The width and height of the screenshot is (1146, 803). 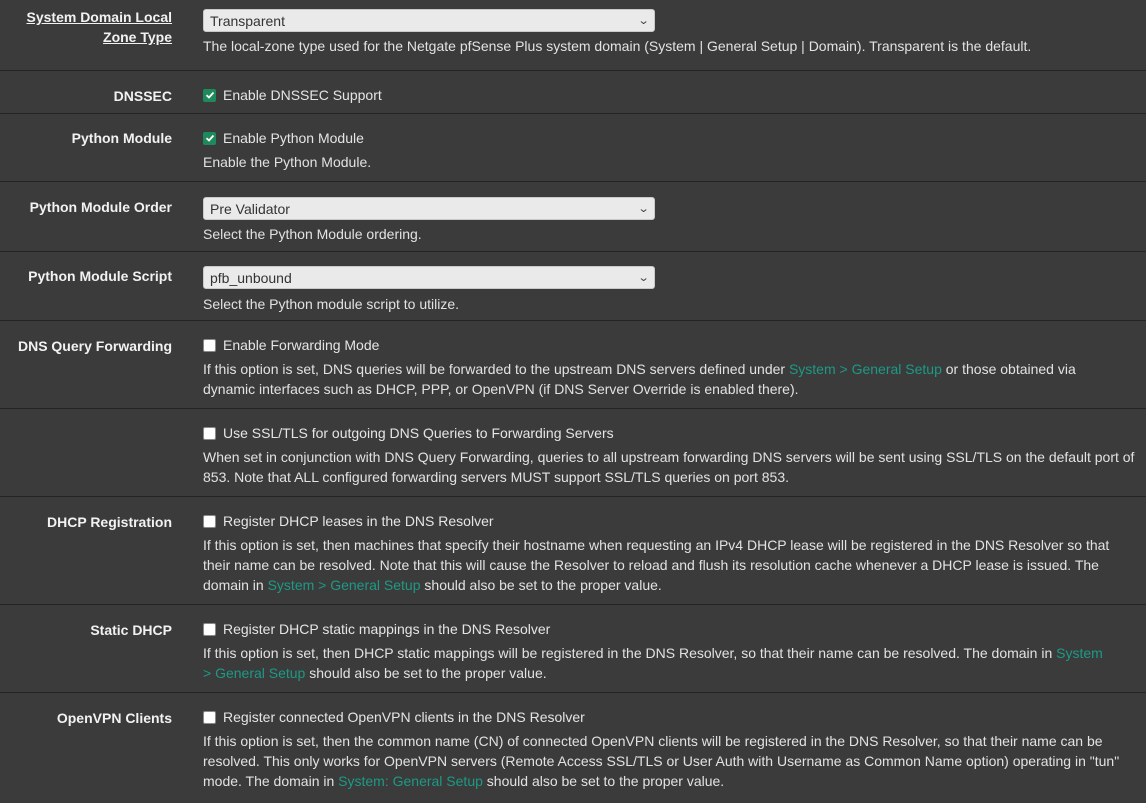 What do you see at coordinates (251, 277) in the screenshot?
I see `python-script-select-value: pfb_unbound` at bounding box center [251, 277].